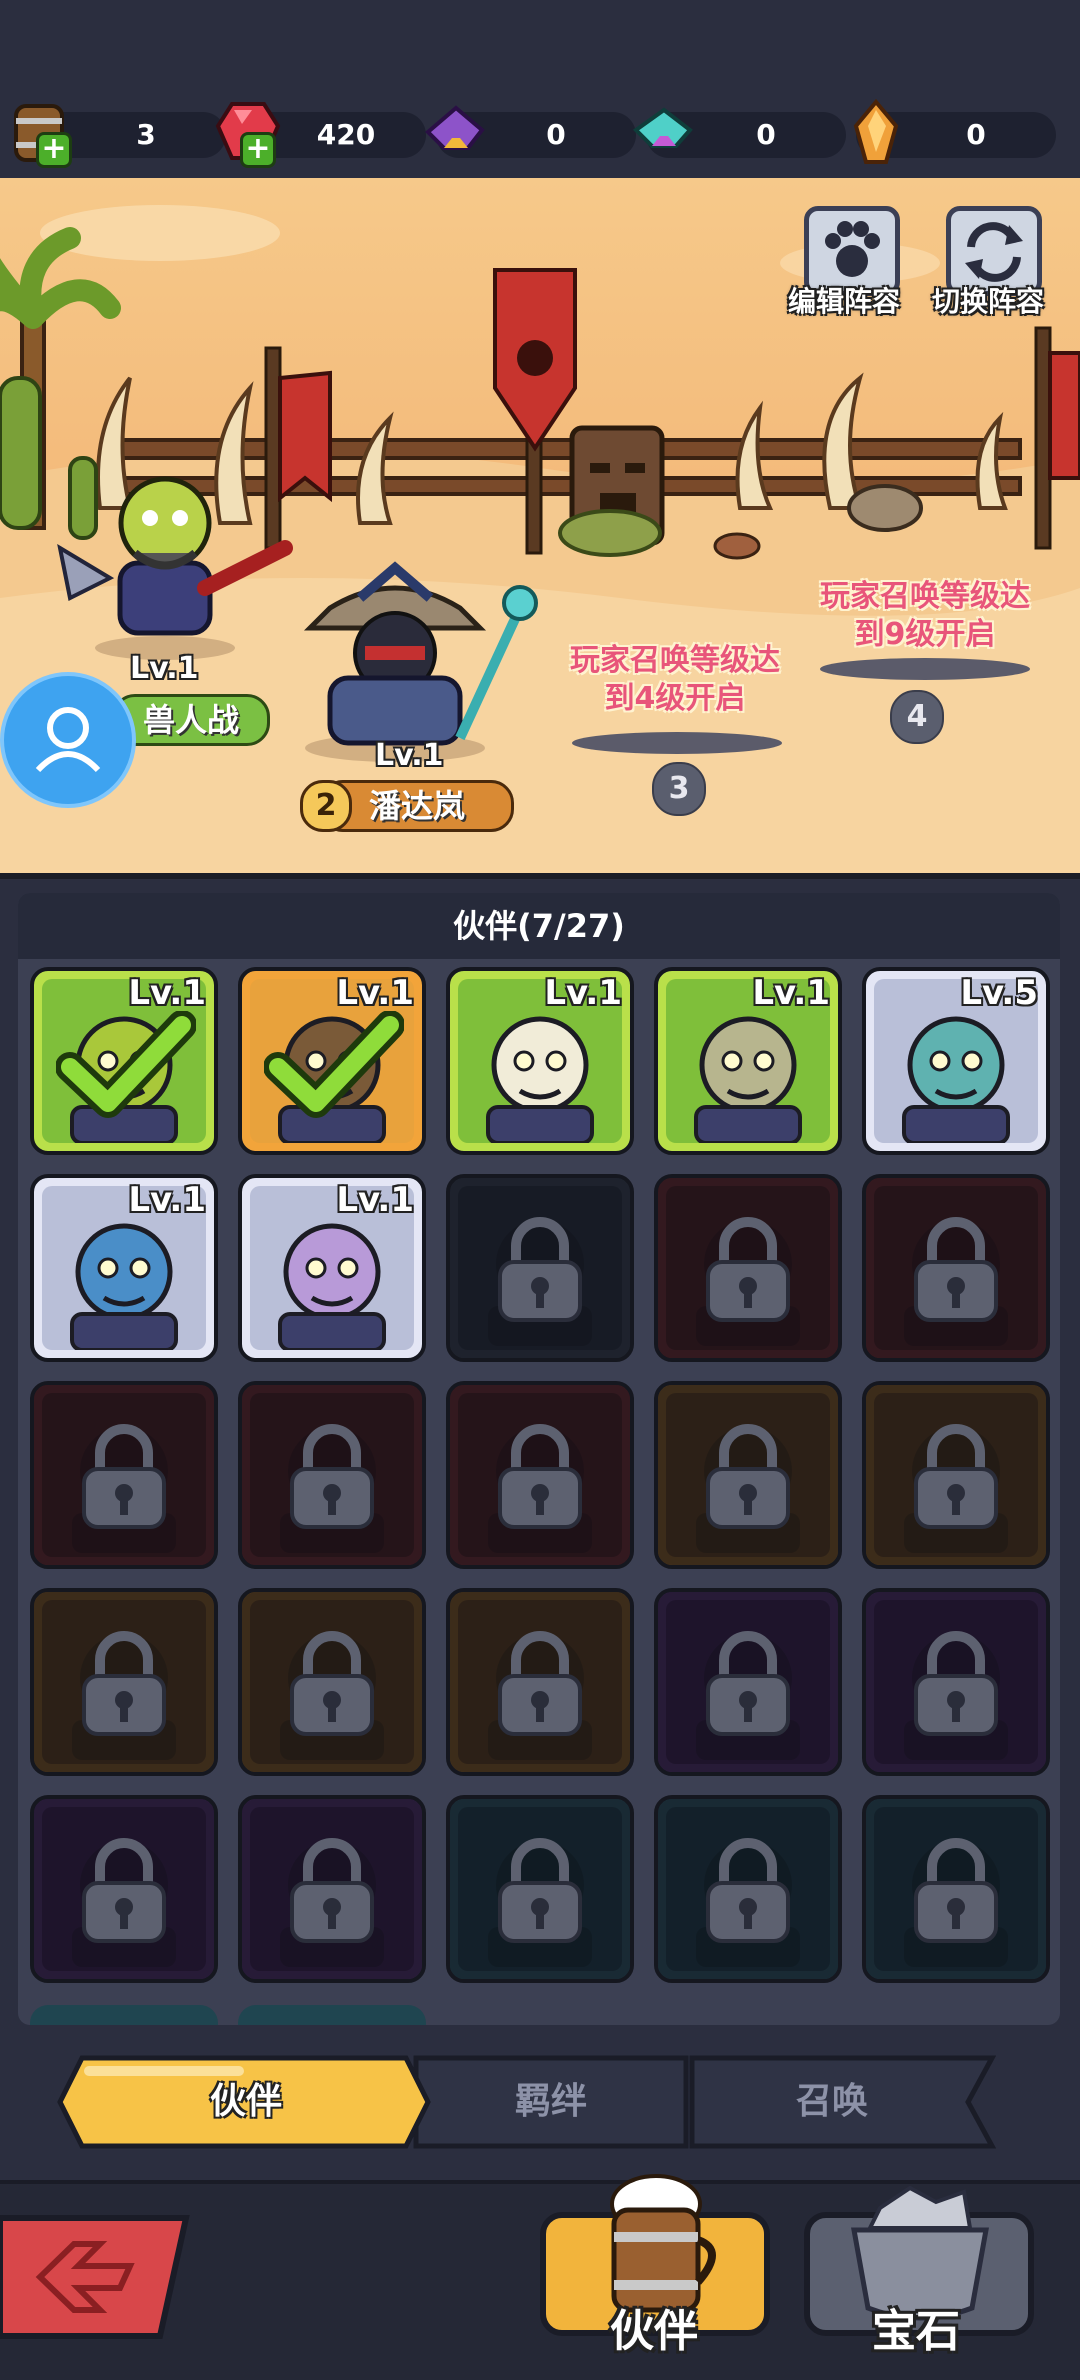  Describe the element at coordinates (999, 993) in the screenshot. I see `partner-level: Lv.5` at that location.